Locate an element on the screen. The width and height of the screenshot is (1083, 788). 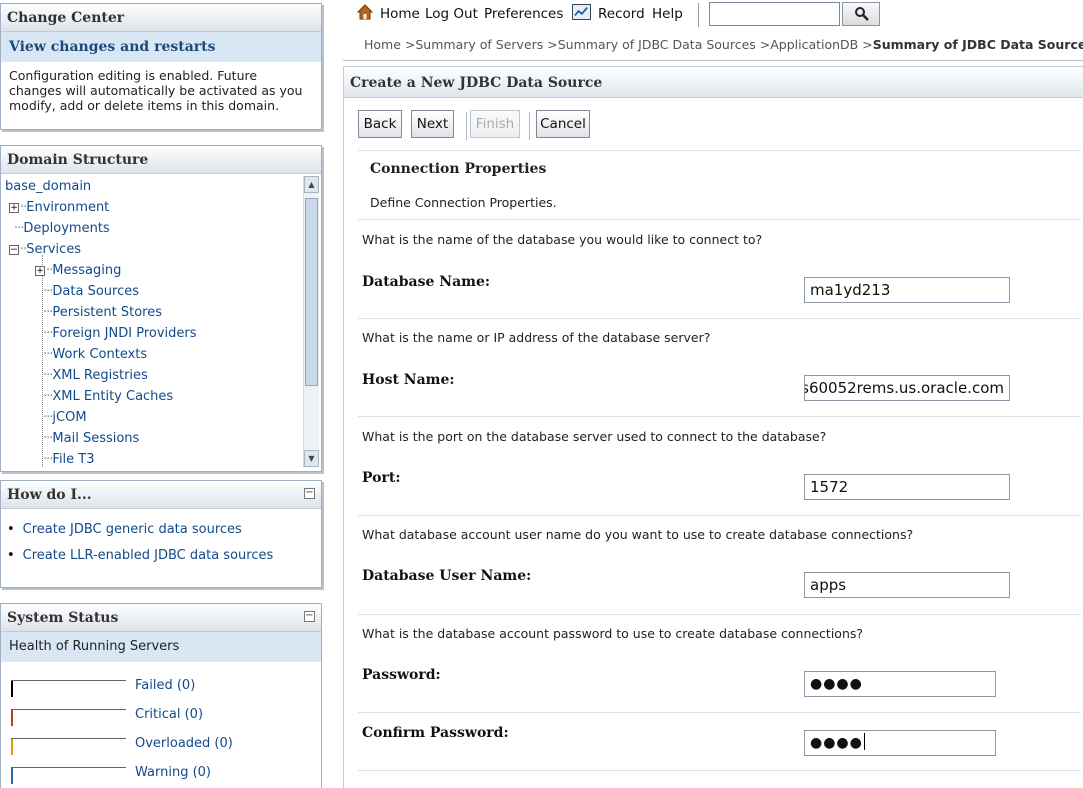
tree-item-label: XML Registries is located at coordinates (100, 375).